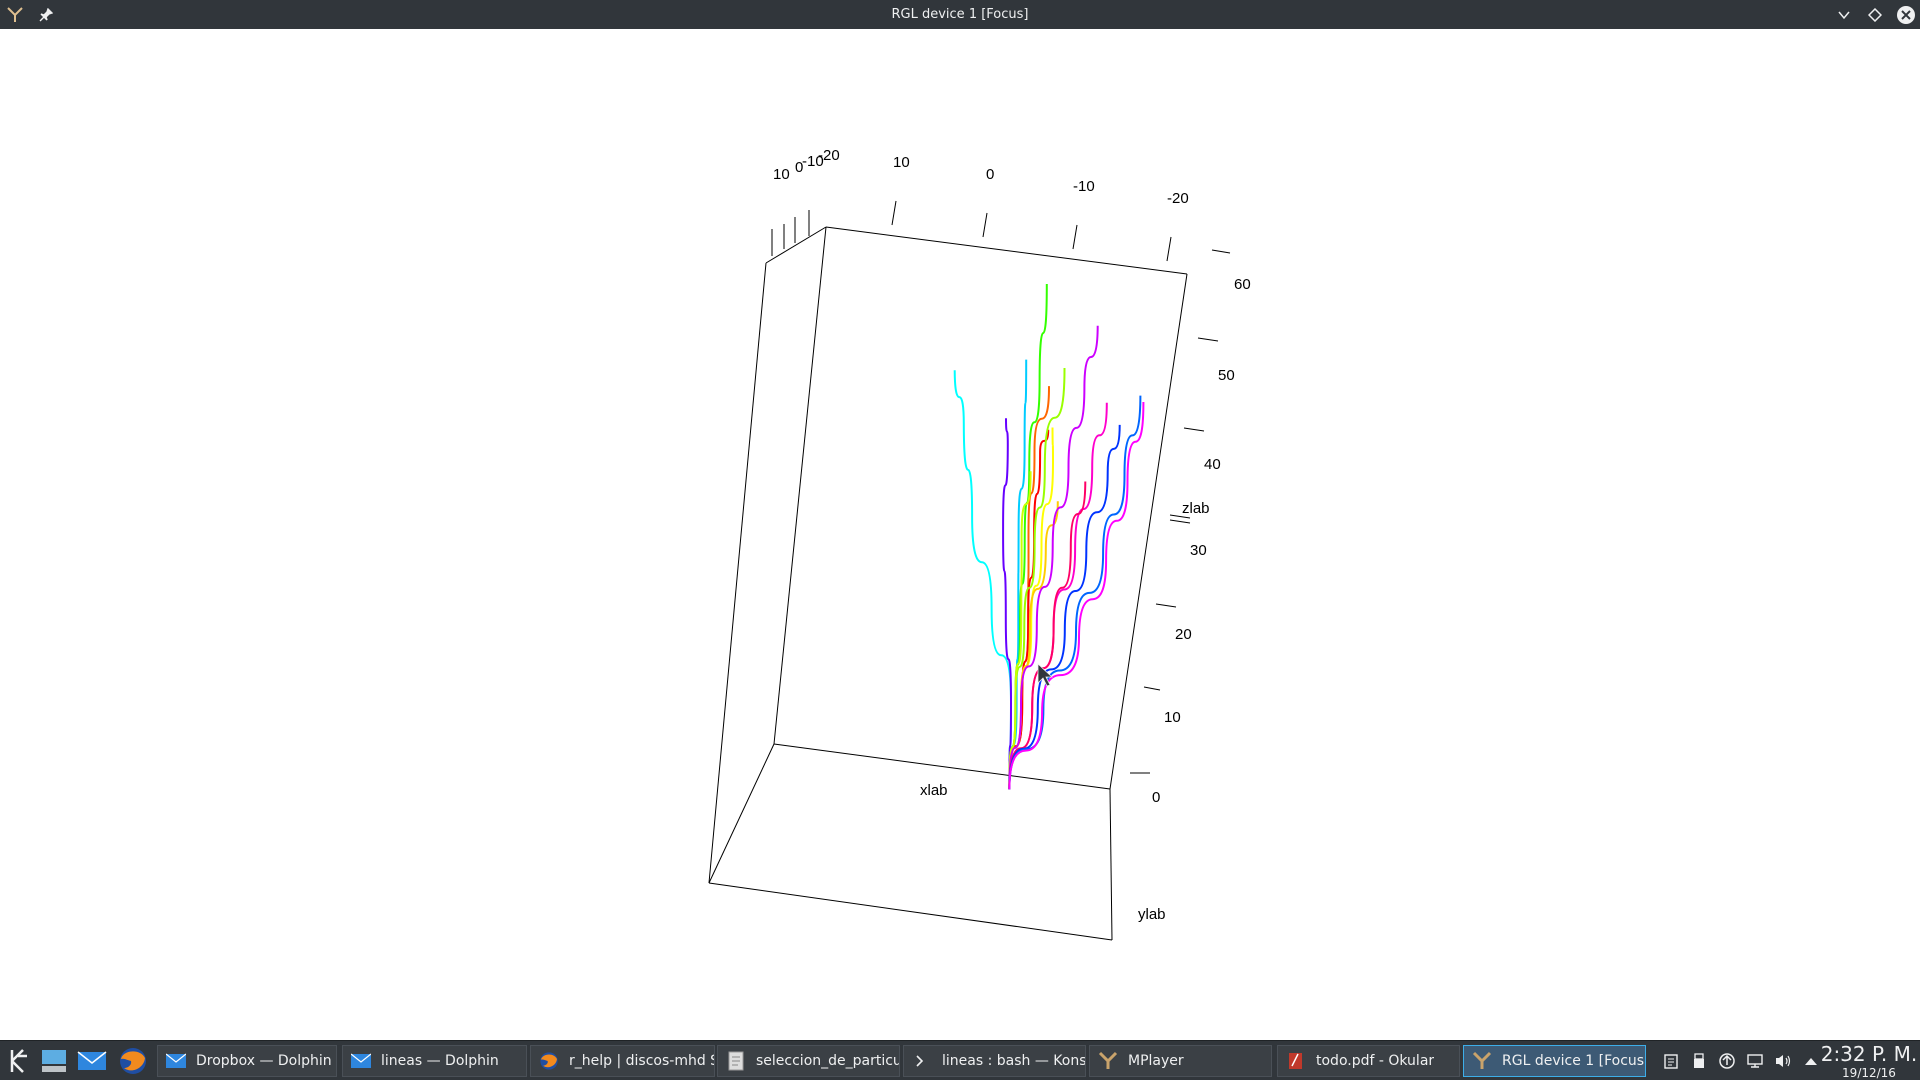 Image resolution: width=1920 pixels, height=1081 pixels. I want to click on clock-time: 2:32 P. M., so click(1869, 1054).